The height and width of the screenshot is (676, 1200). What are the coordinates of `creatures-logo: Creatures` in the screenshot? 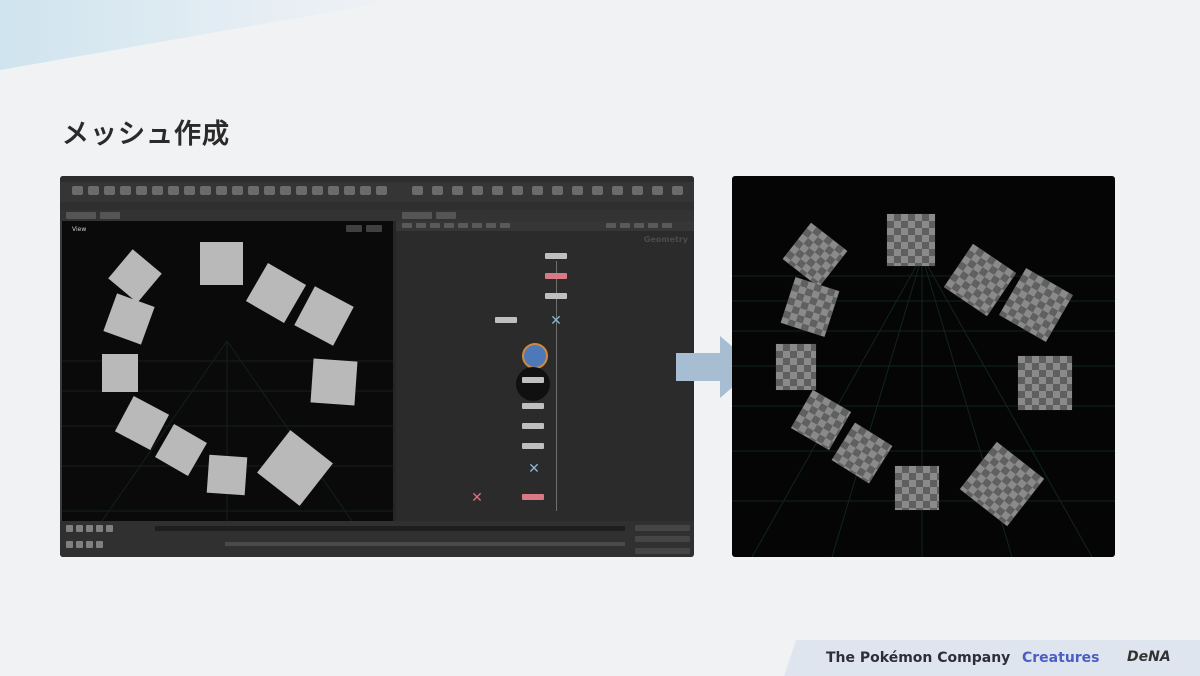 It's located at (1061, 658).